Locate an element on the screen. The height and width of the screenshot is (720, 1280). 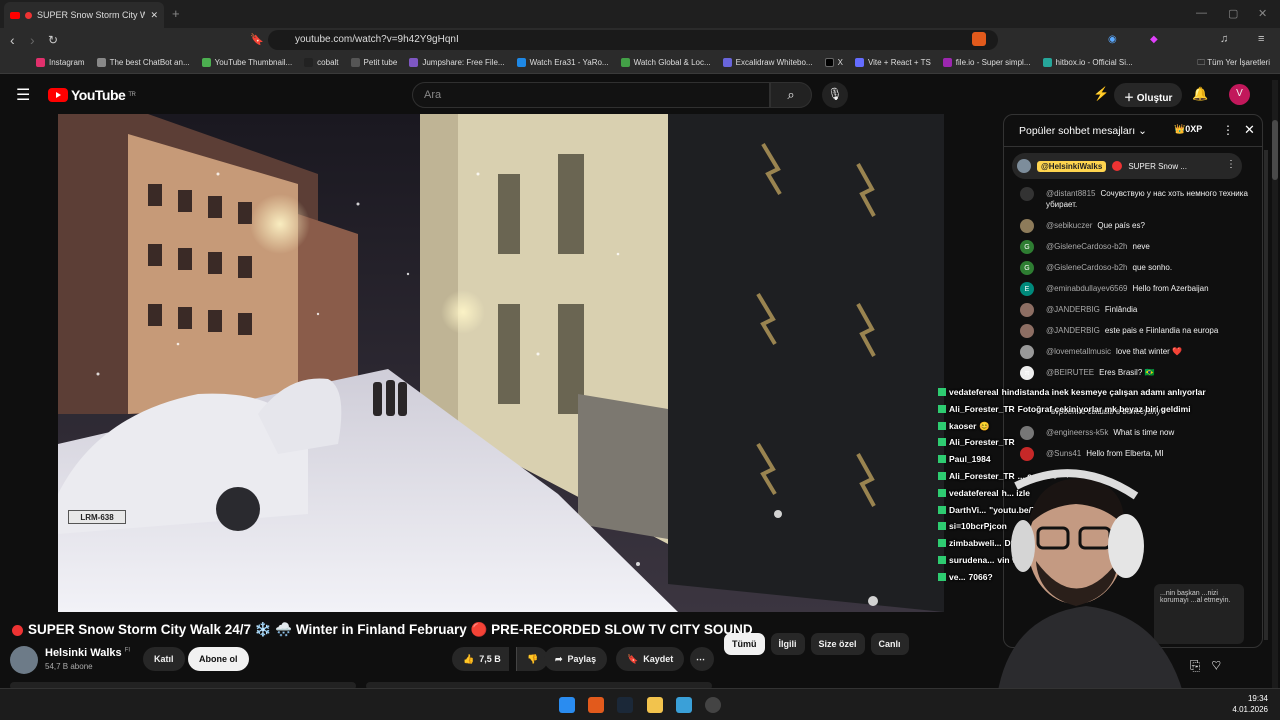
obs-icon is located at coordinates (713, 705).